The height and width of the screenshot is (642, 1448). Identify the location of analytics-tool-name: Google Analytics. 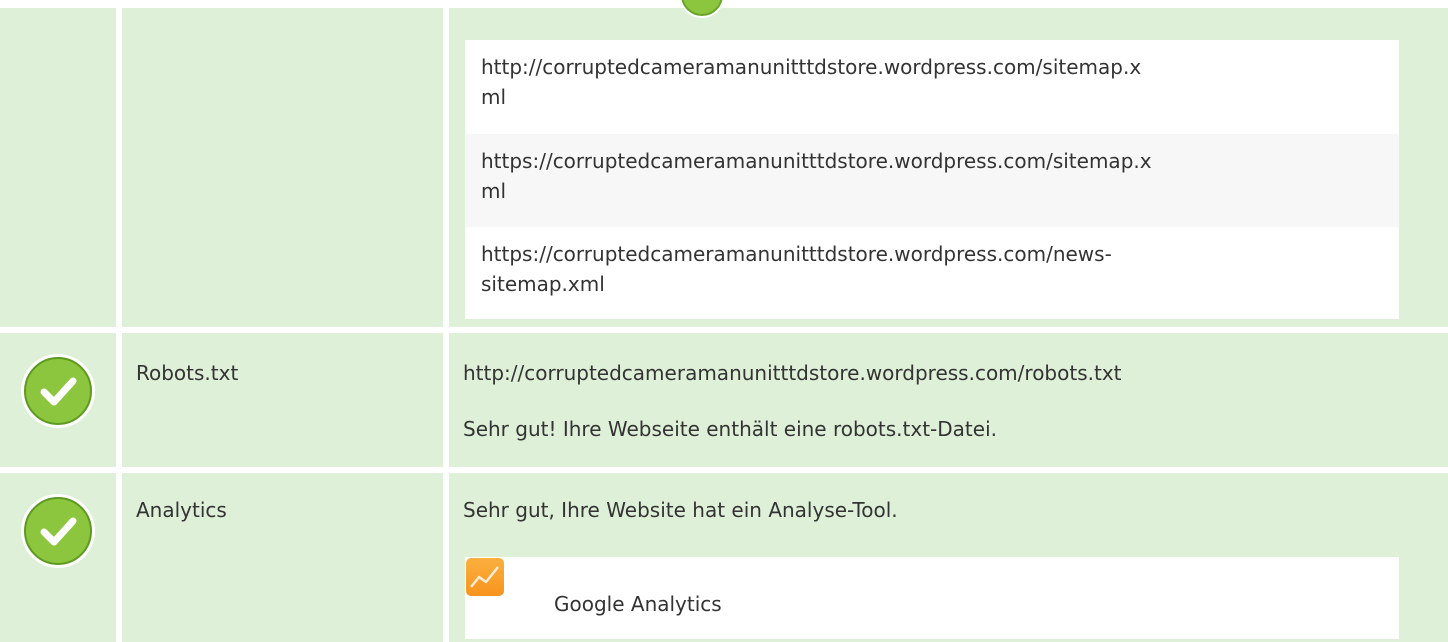
(638, 604).